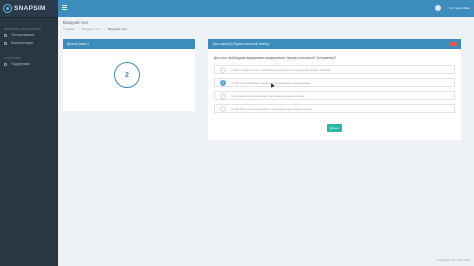  What do you see at coordinates (334, 44) in the screenshot?
I see `question-panel-header: Три-карта(с) Единственный выбор` at bounding box center [334, 44].